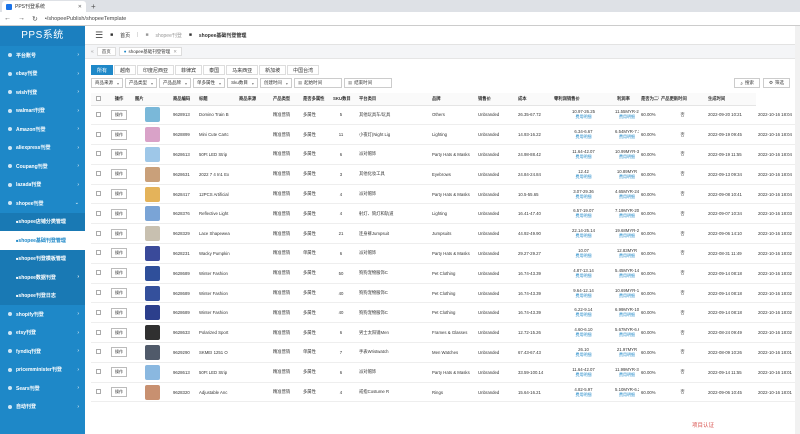 The height and width of the screenshot is (434, 800). Describe the element at coordinates (150, 51) in the screenshot. I see `tab-current: ● shopee基础刊登管理 ✕` at that location.